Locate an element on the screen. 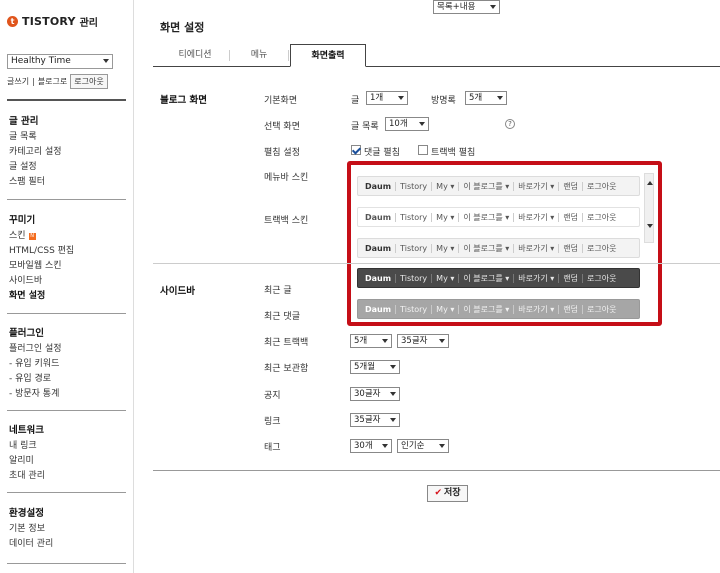 This screenshot has width=720, height=573. sidebar-item-post-list: 글 목록 is located at coordinates (35, 137).